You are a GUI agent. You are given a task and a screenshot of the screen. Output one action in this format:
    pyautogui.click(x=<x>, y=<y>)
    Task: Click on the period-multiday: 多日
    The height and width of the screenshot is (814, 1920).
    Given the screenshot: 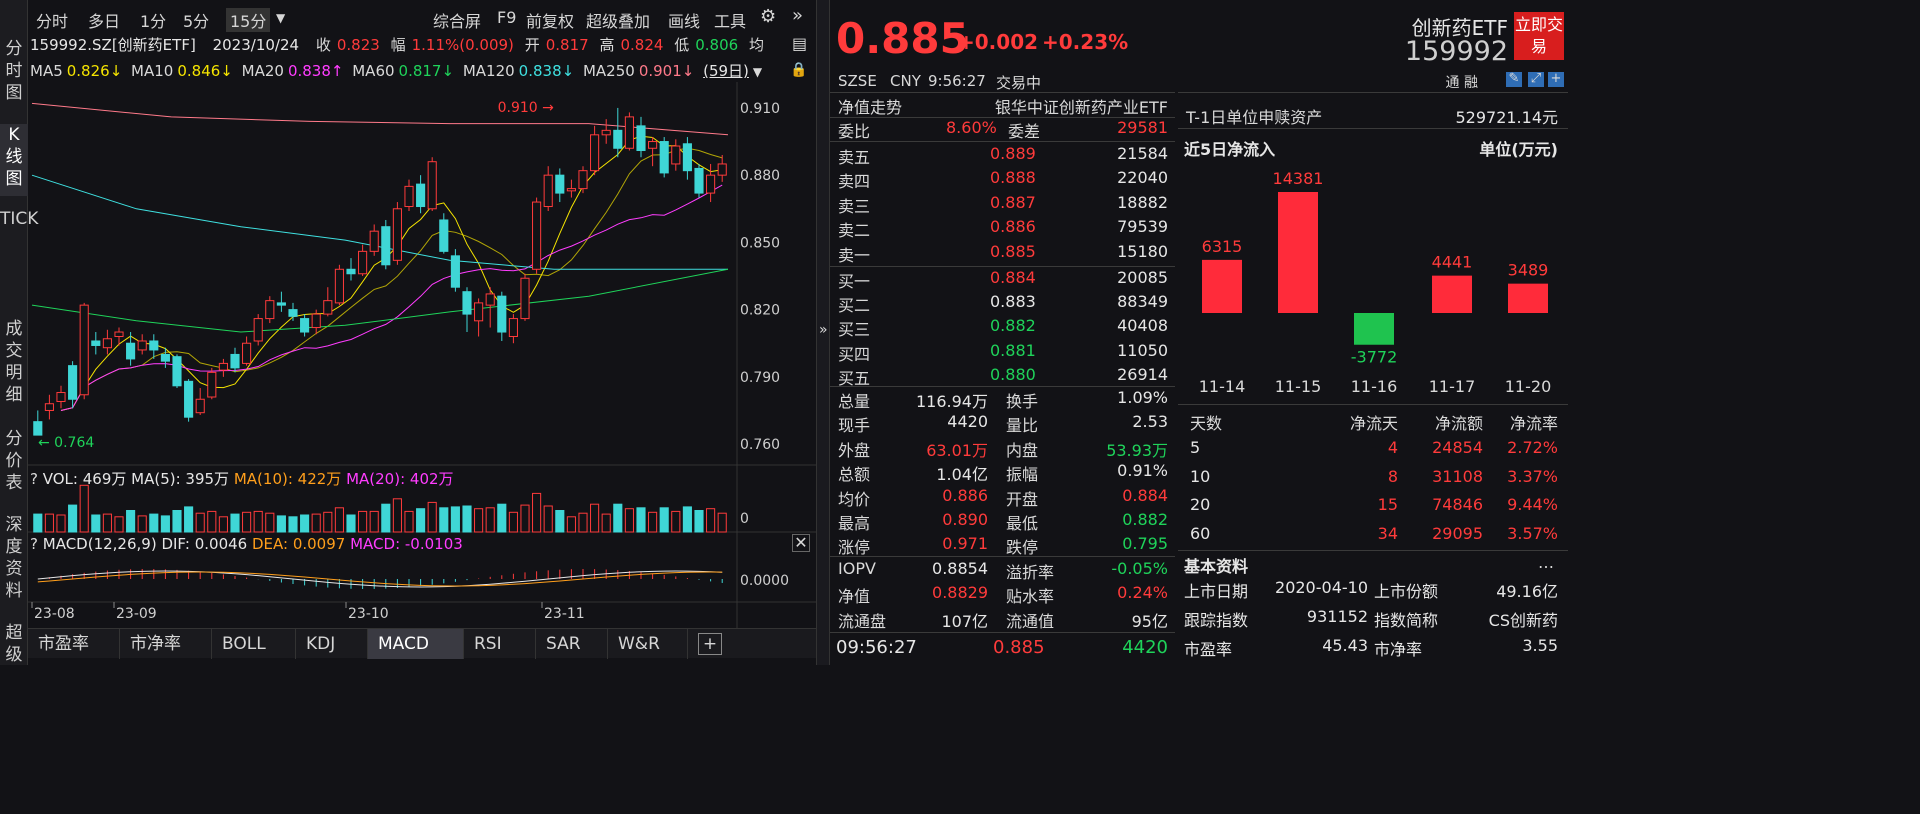 What is the action you would take?
    pyautogui.click(x=104, y=20)
    